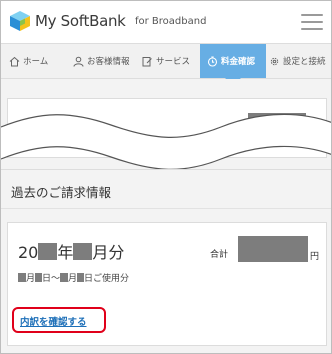 Image resolution: width=332 pixels, height=354 pixels. I want to click on past-bills-heading-bar: 過去のご請求情報, so click(166, 189).